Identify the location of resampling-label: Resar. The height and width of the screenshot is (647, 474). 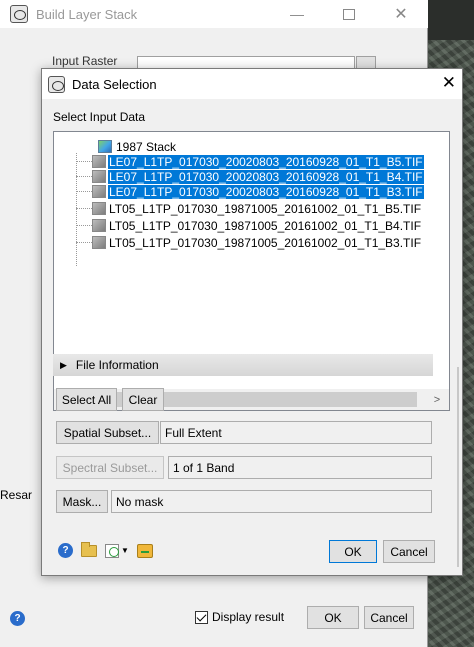
(16, 495).